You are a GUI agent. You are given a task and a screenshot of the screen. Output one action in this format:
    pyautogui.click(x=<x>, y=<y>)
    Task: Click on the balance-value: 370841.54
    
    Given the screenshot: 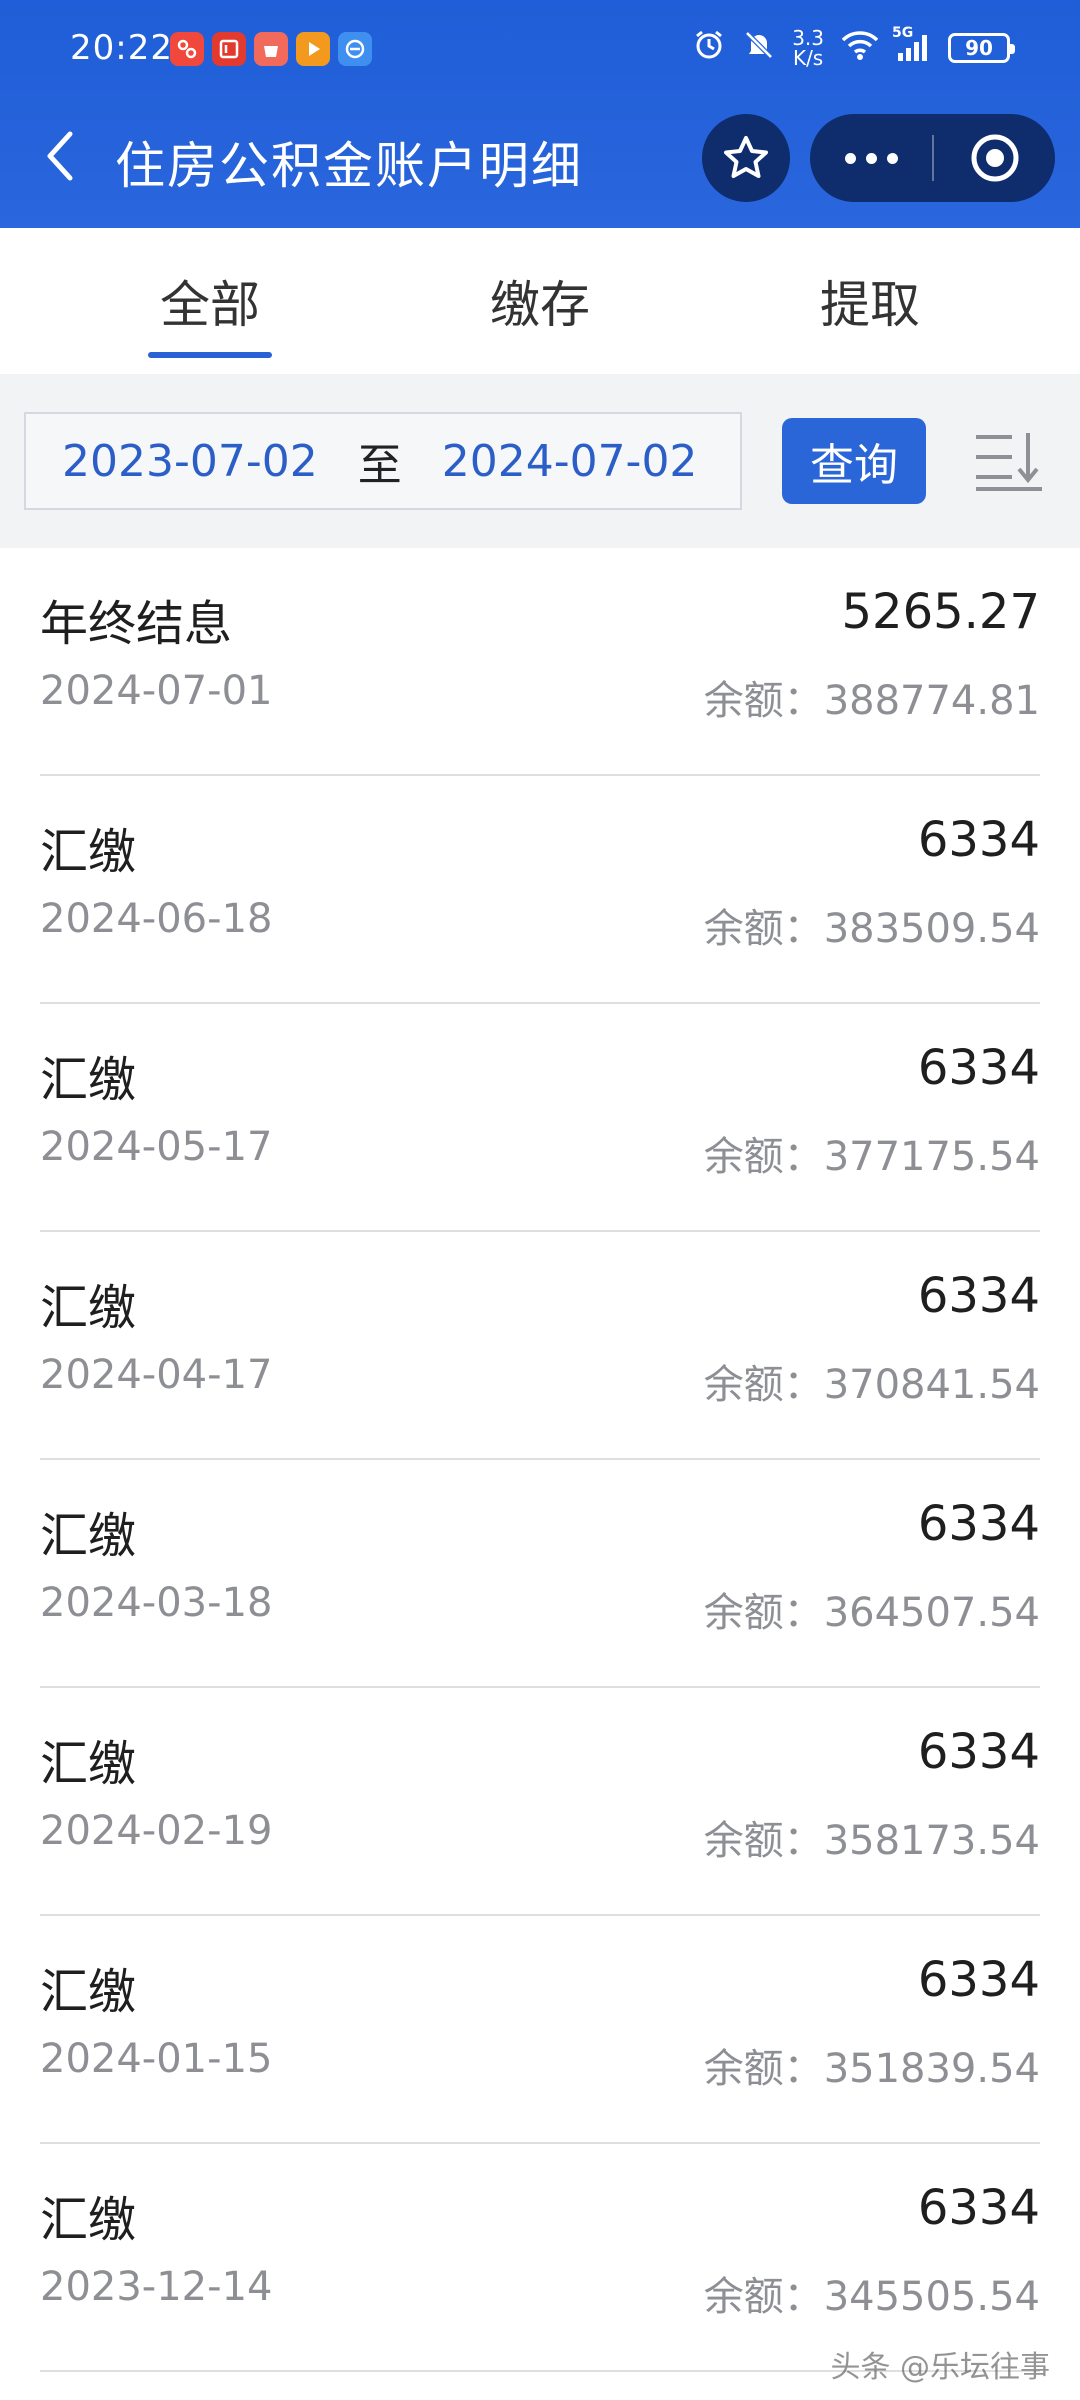 What is the action you would take?
    pyautogui.click(x=931, y=1385)
    